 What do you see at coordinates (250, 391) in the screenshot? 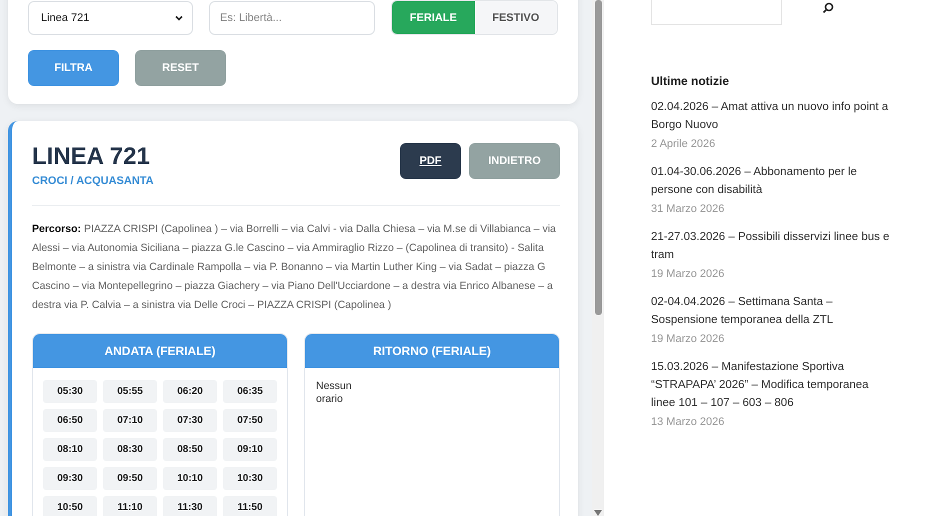
I see `departure-time: 06:35` at bounding box center [250, 391].